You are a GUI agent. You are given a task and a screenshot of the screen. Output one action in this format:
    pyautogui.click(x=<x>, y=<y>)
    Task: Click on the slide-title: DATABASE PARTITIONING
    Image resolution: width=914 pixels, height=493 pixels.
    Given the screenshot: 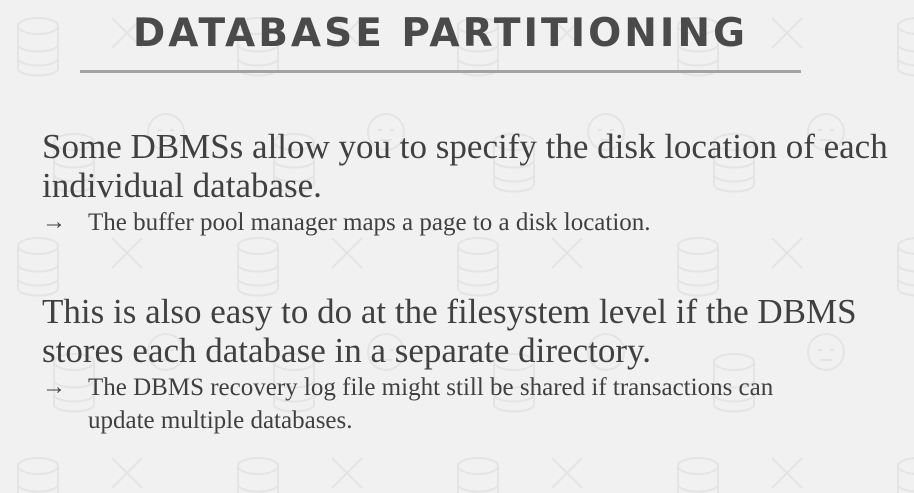 What is the action you would take?
    pyautogui.click(x=440, y=33)
    